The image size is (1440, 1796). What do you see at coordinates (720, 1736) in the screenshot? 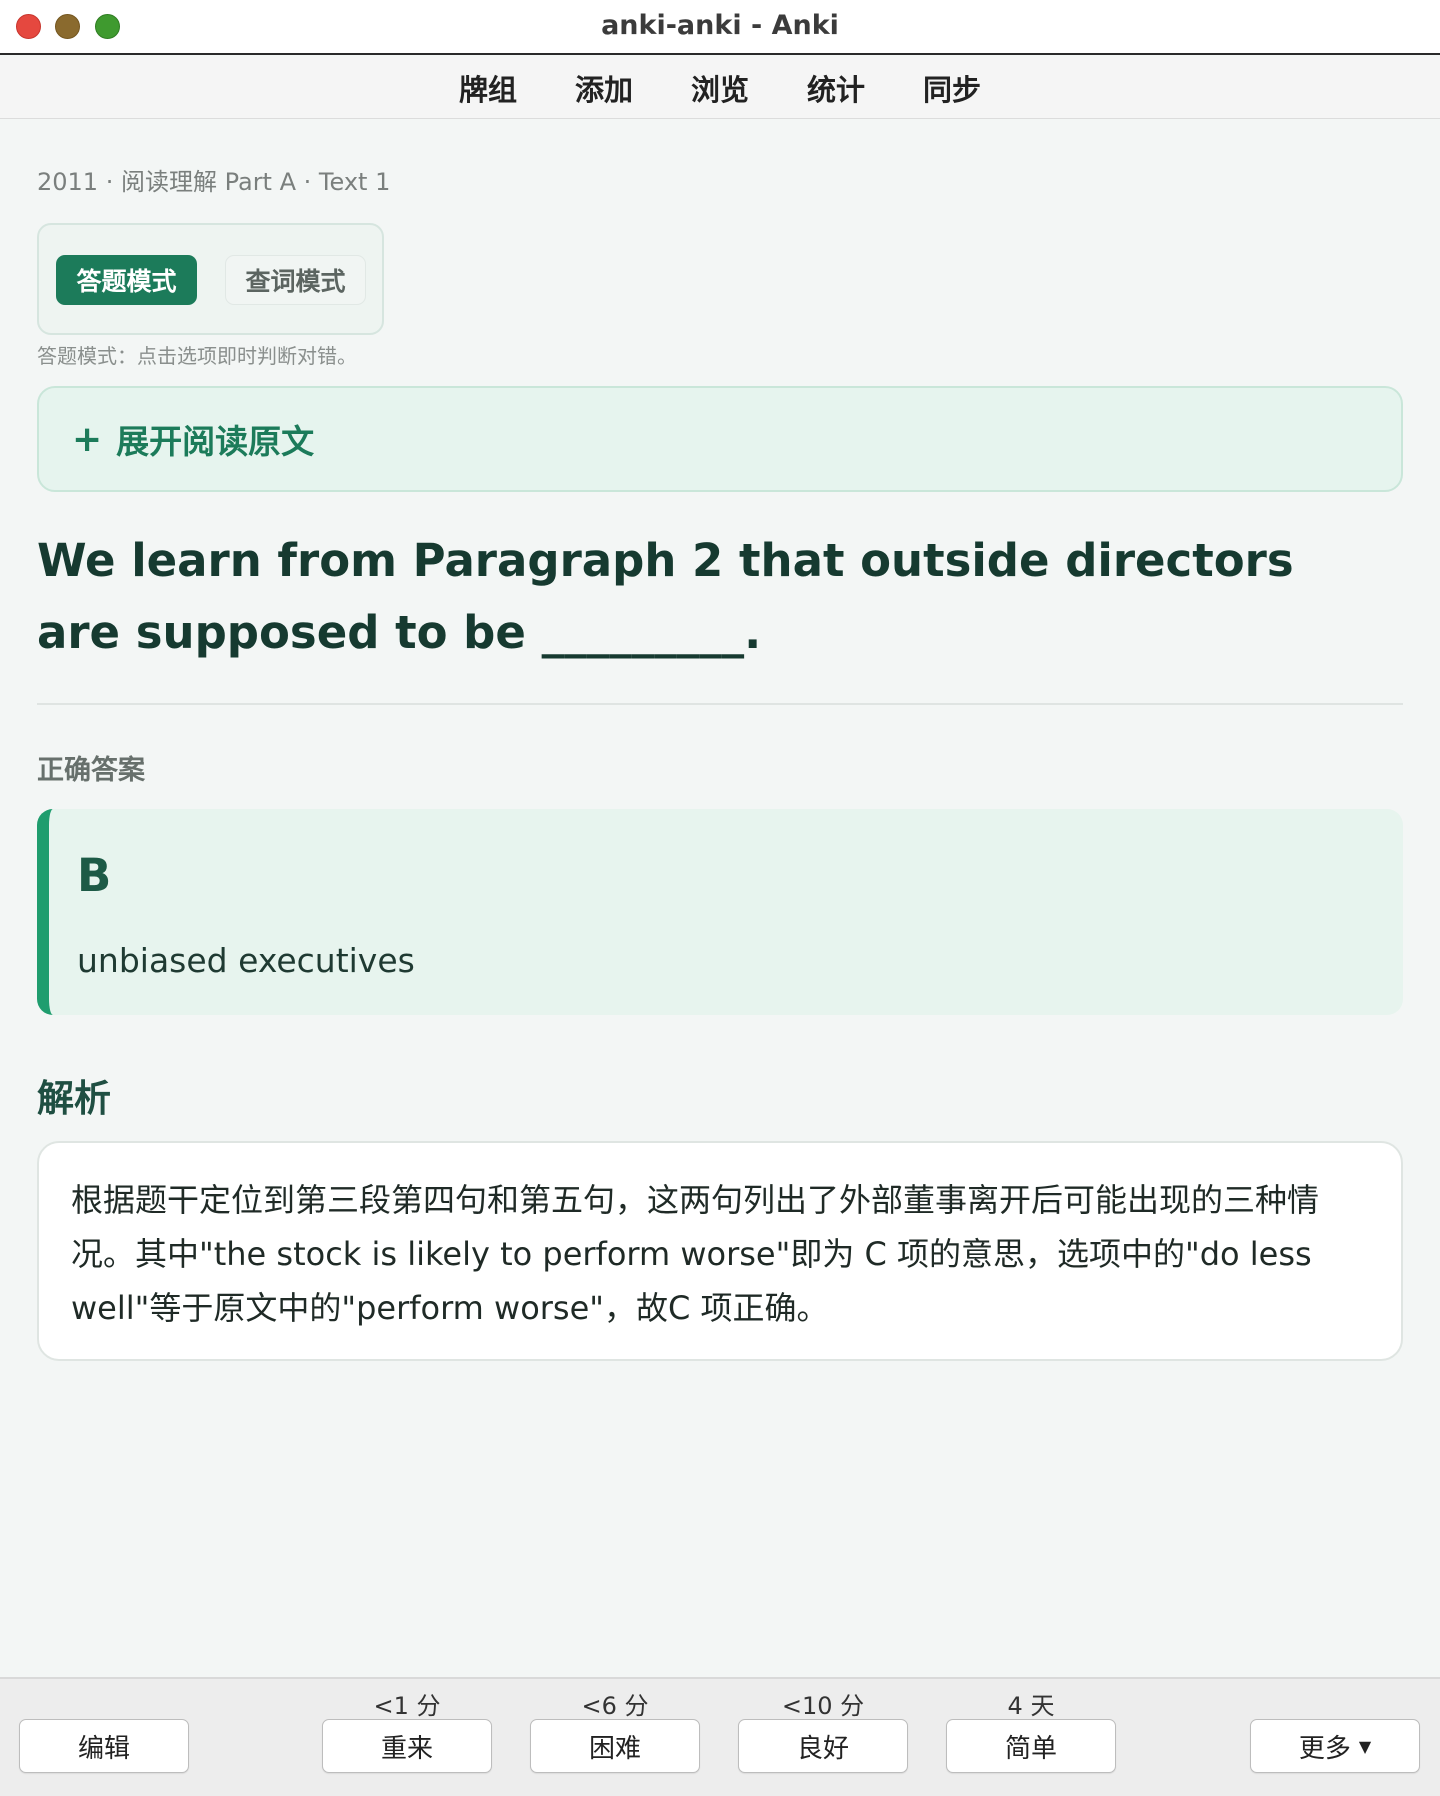
I see `review-bottom-bar: 编辑 <1 分 重来 <6 分 困难 <10 分 良好 4 天 简单 更多 ▼` at bounding box center [720, 1736].